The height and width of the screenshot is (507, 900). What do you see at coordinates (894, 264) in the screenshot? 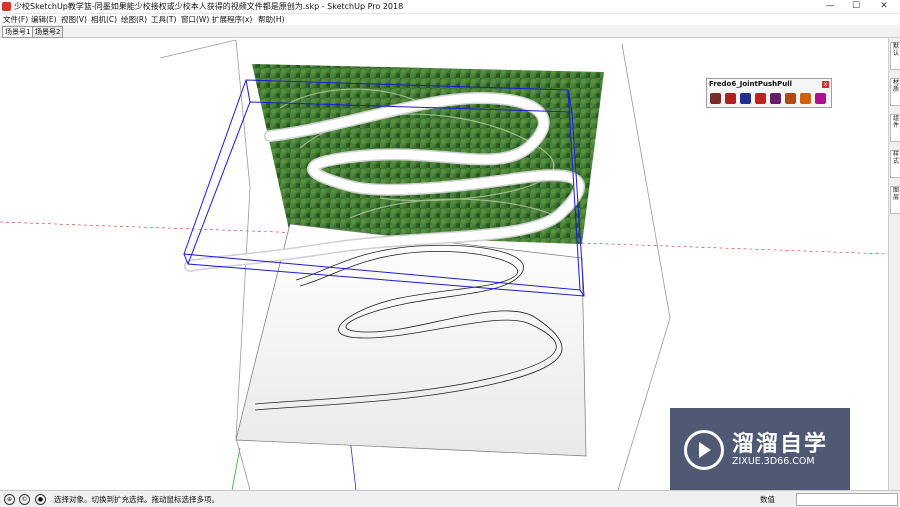
I see `default-tray: 默认 材质 组件 样式 图层` at bounding box center [894, 264].